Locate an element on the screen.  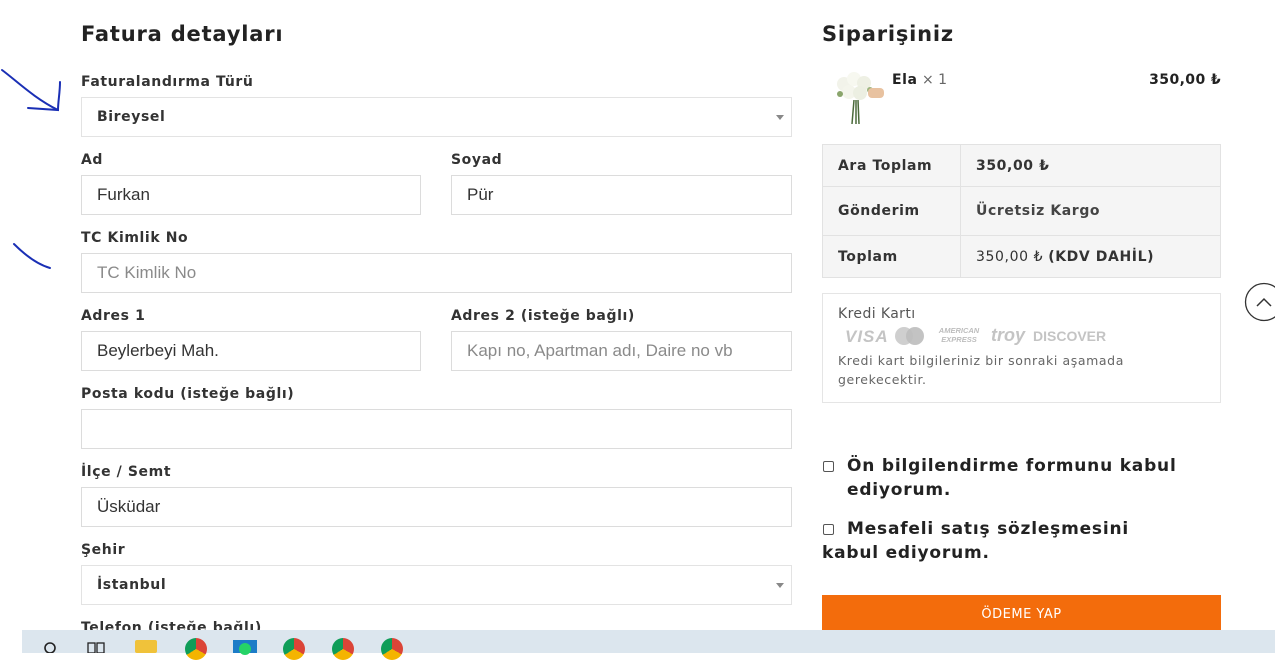
district-label: İlçe / Semt is located at coordinates (126, 472).